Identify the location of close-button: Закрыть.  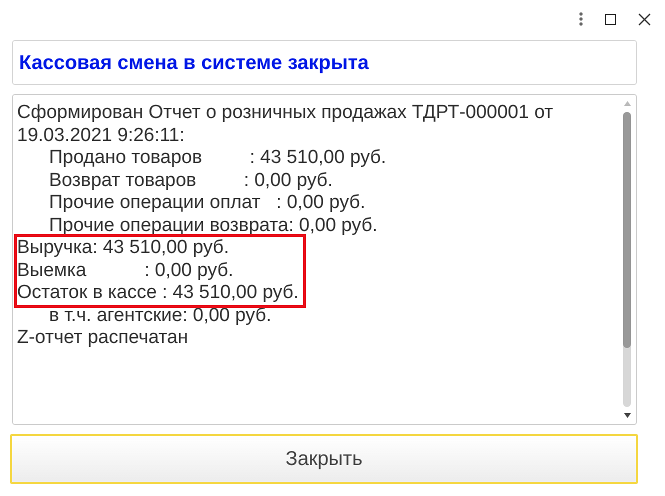
(324, 459).